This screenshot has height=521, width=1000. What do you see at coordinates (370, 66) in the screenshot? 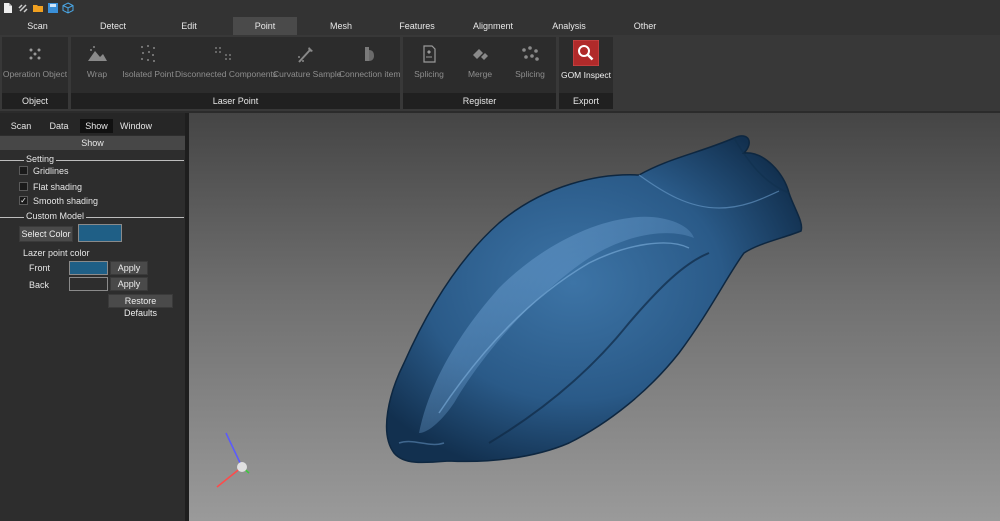
I see `connection-item-button: Connection item` at bounding box center [370, 66].